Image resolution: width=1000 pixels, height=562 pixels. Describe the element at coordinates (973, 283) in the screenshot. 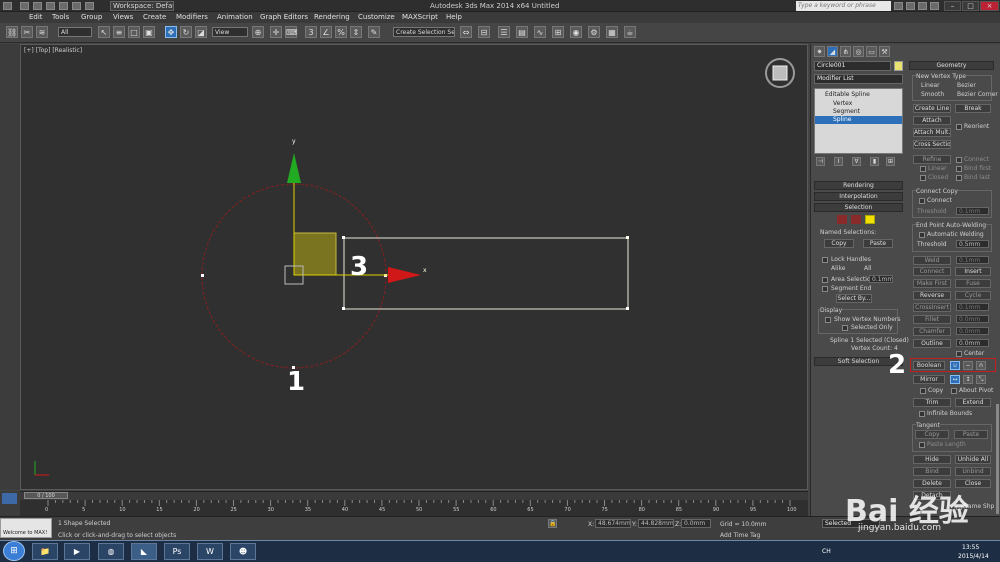

I see `fuse-button: Fuse` at that location.